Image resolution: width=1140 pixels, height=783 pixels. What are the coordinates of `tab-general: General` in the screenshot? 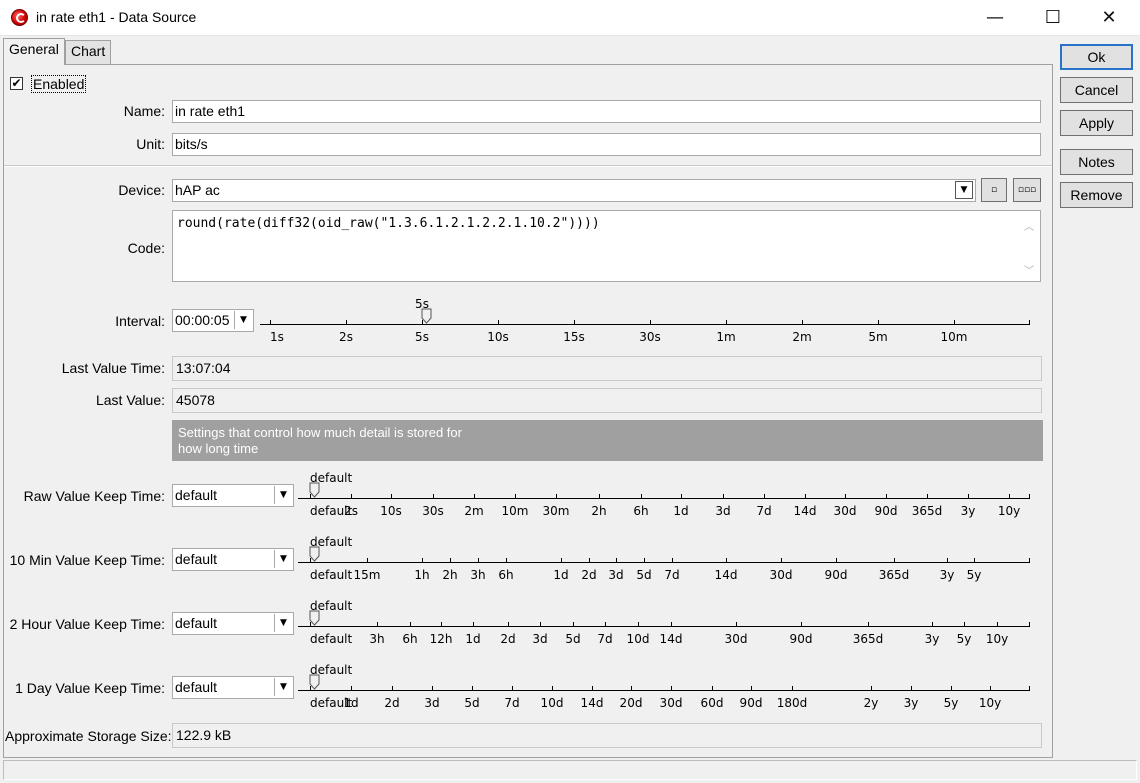 It's located at (34, 51).